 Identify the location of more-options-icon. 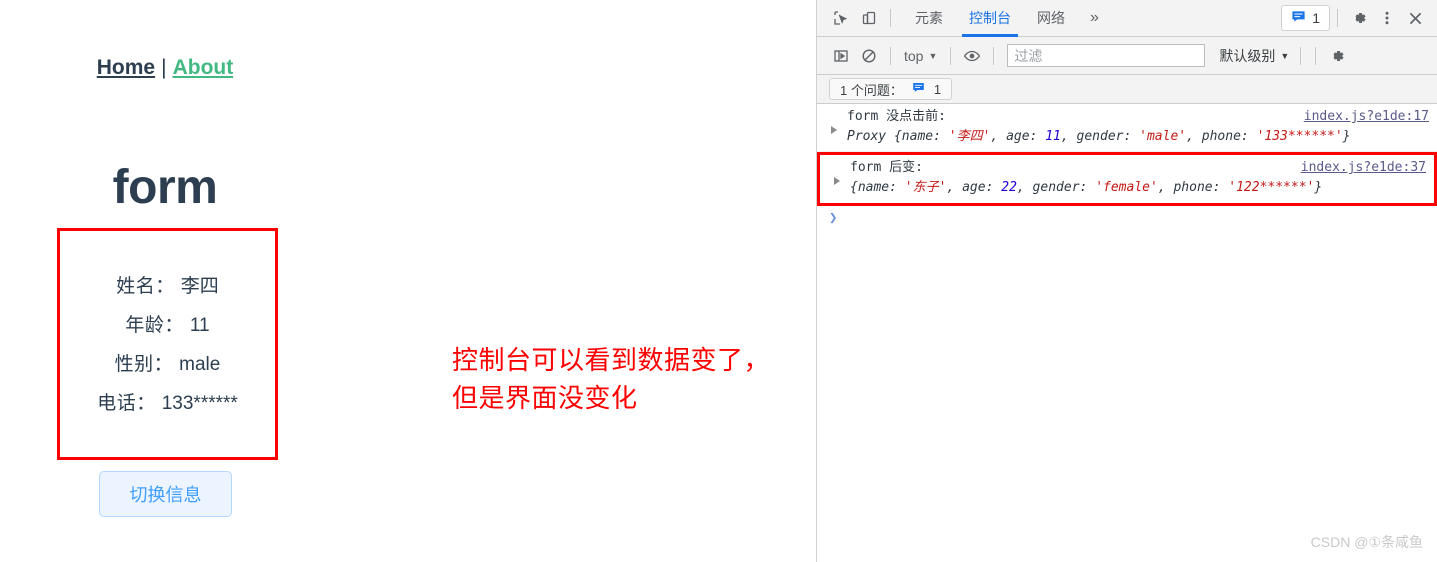
(1387, 18).